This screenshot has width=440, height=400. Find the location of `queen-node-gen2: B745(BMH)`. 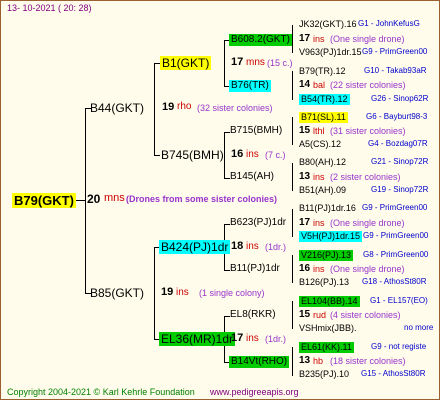

queen-node-gen2: B745(BMH) is located at coordinates (192, 155).